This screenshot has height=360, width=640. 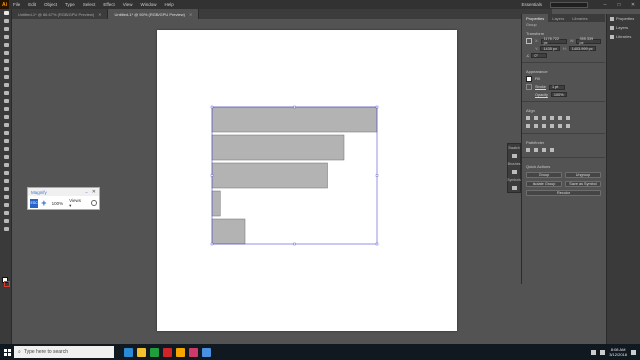 What do you see at coordinates (6, 85) in the screenshot?
I see `paintbrush-tool-icon` at bounding box center [6, 85].